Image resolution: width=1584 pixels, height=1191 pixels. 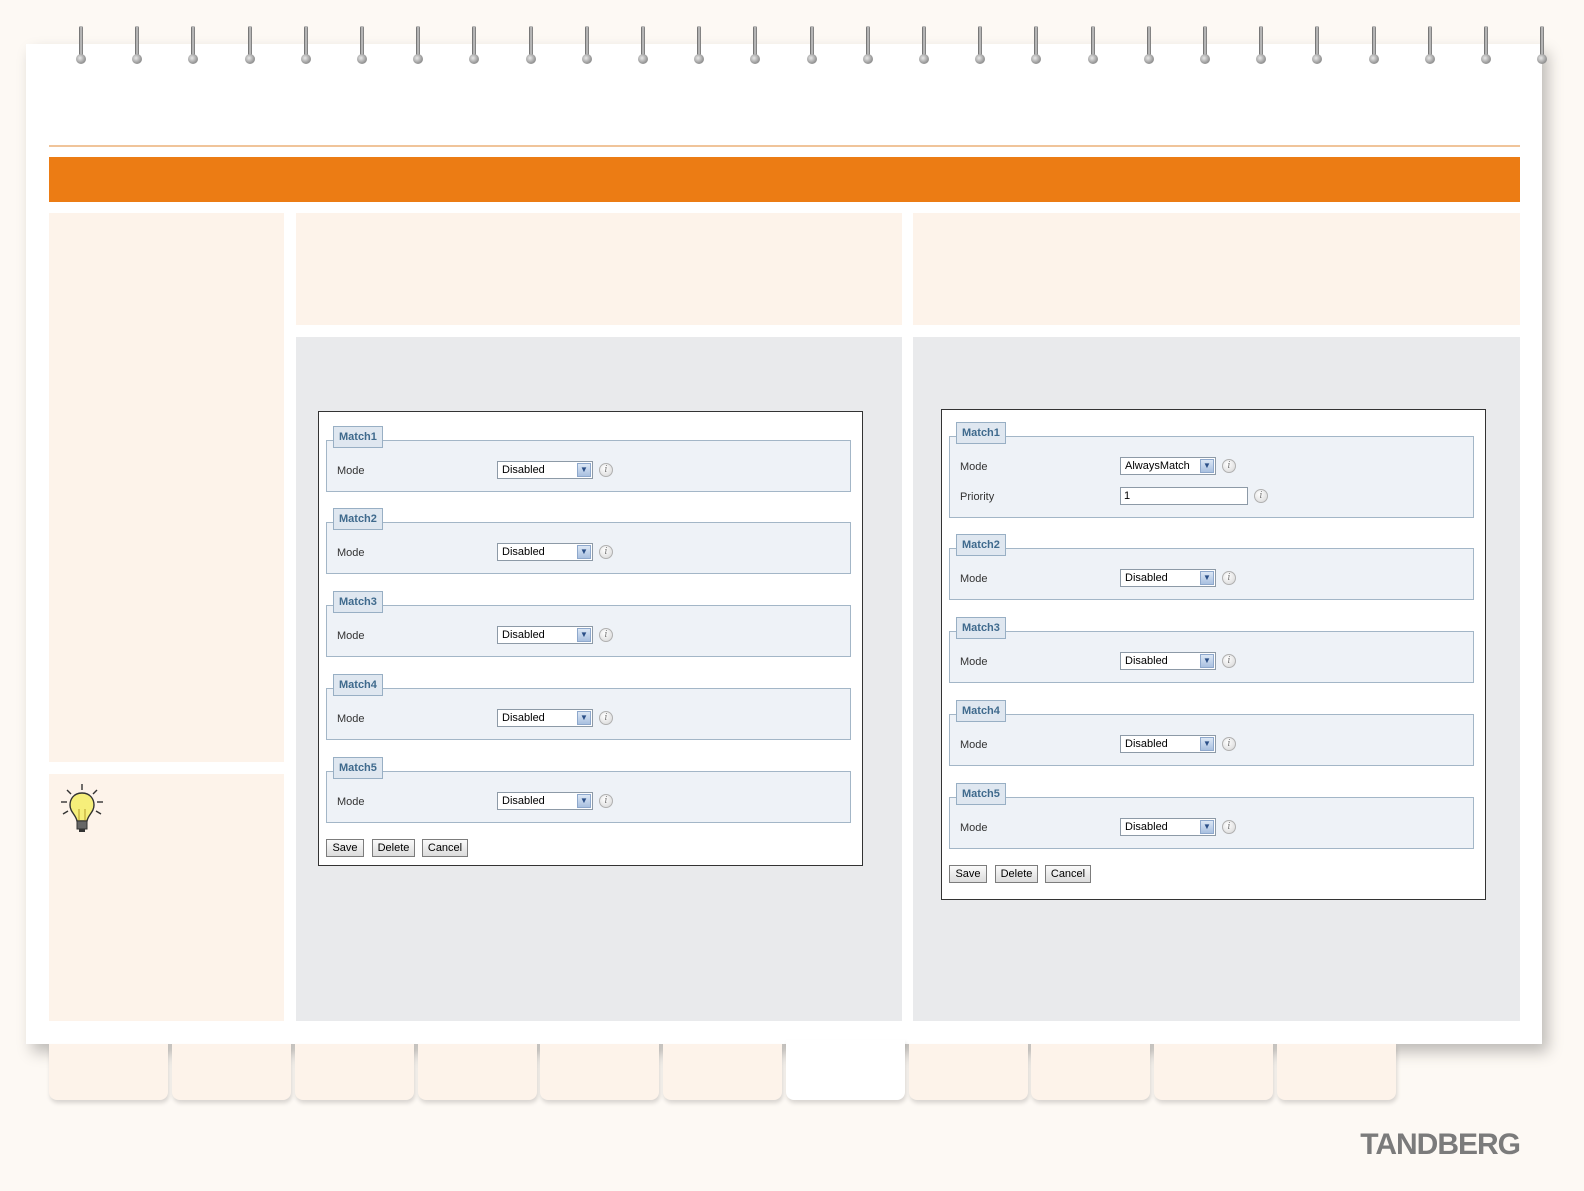 What do you see at coordinates (1216, 269) in the screenshot?
I see `right-column-header` at bounding box center [1216, 269].